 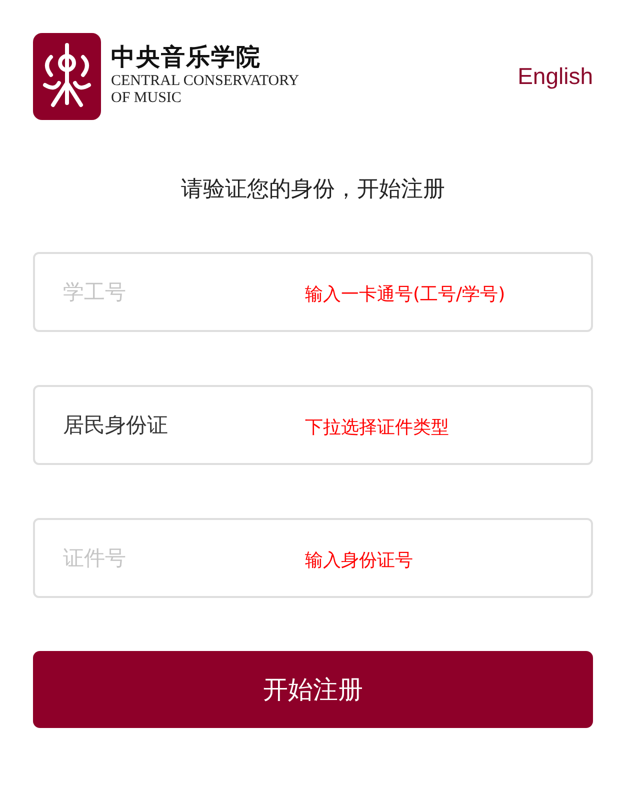 I want to click on logo-icon, so click(x=67, y=76).